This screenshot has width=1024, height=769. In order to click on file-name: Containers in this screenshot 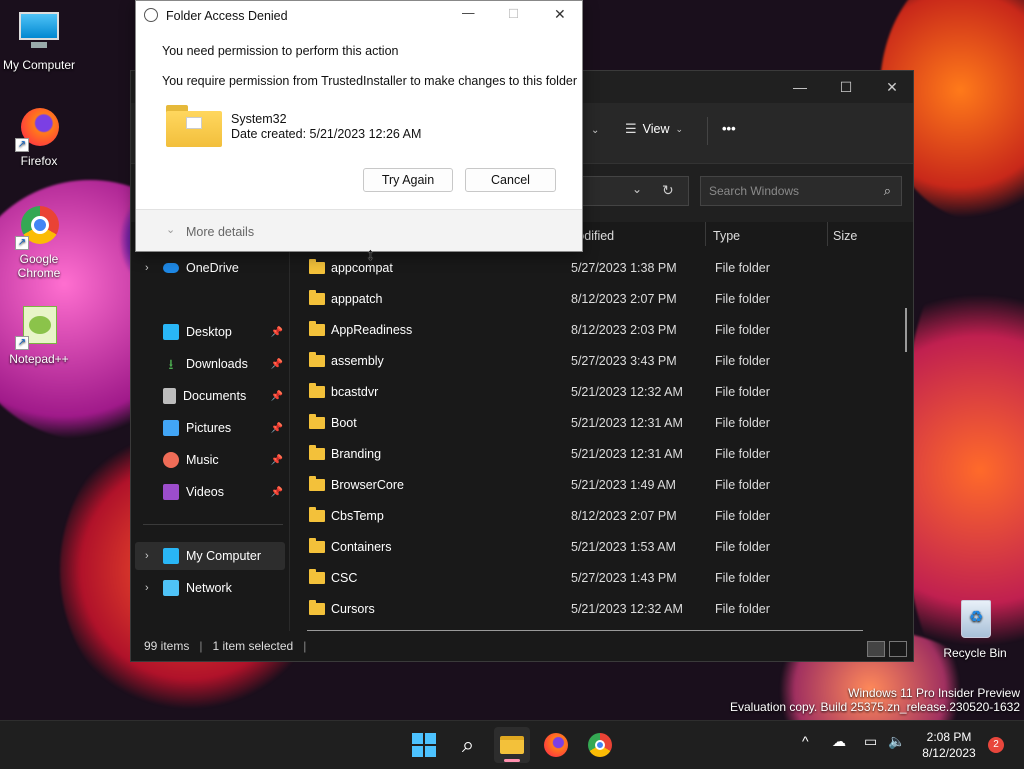, I will do `click(361, 546)`.